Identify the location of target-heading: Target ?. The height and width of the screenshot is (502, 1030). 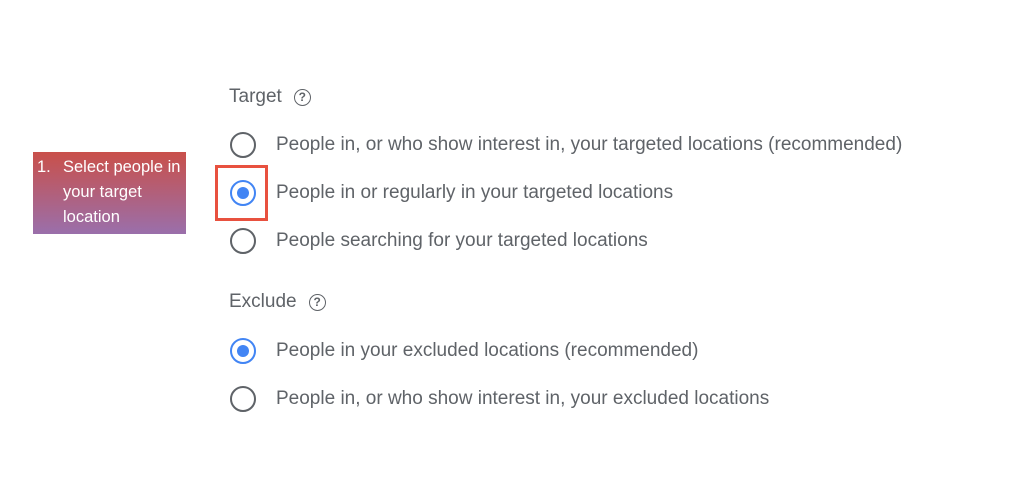
(270, 97).